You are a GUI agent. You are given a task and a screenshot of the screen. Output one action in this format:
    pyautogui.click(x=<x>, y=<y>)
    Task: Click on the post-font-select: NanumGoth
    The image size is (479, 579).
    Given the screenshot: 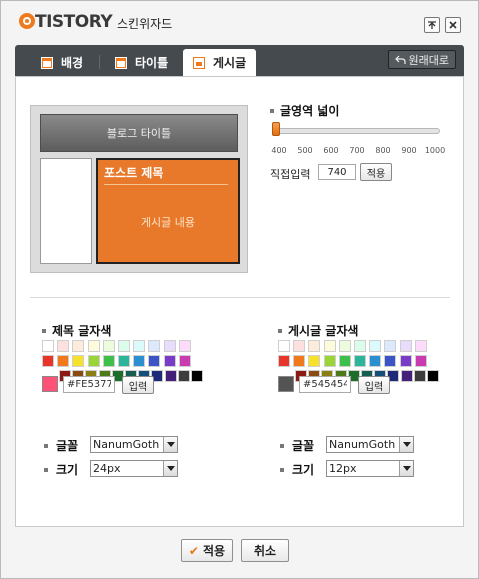 What is the action you would take?
    pyautogui.click(x=370, y=444)
    